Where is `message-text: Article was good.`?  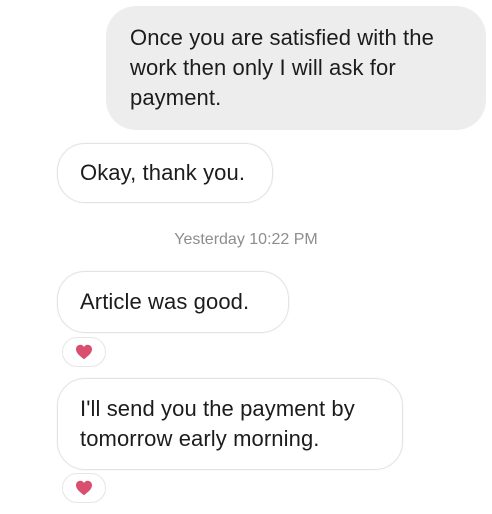 message-text: Article was good. is located at coordinates (165, 301).